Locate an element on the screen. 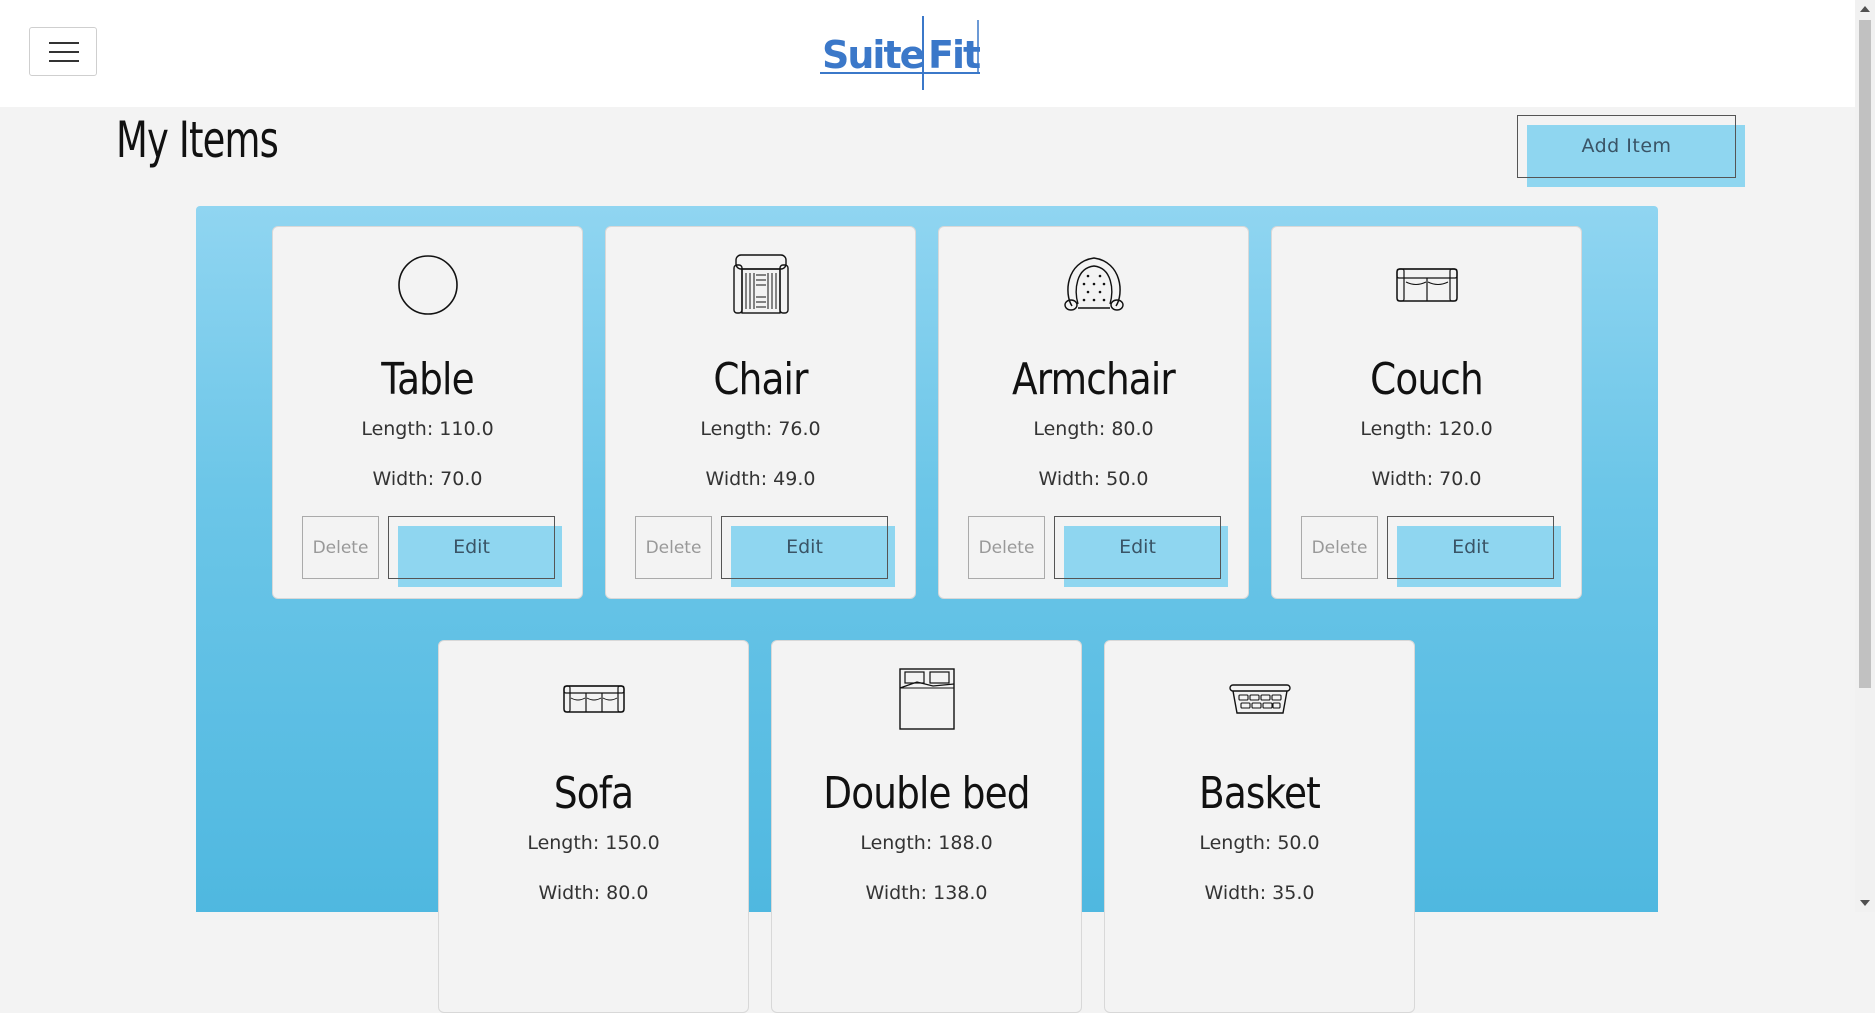 Image resolution: width=1875 pixels, height=1013 pixels. add-item-label: Add Item is located at coordinates (1626, 146).